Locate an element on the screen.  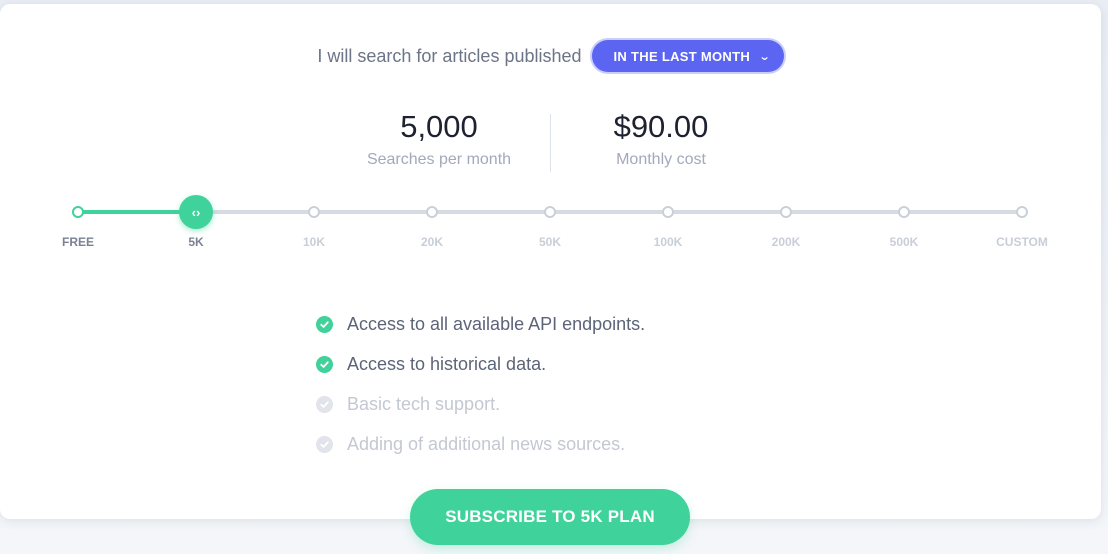
slider-stop-100k is located at coordinates (668, 212).